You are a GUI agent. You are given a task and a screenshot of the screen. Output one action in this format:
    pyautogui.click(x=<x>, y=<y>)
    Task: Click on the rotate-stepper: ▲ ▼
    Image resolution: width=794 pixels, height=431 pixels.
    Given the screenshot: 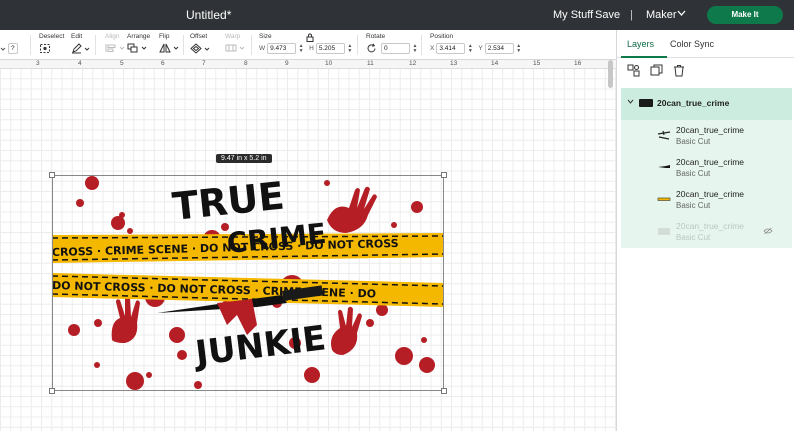 What is the action you would take?
    pyautogui.click(x=415, y=48)
    